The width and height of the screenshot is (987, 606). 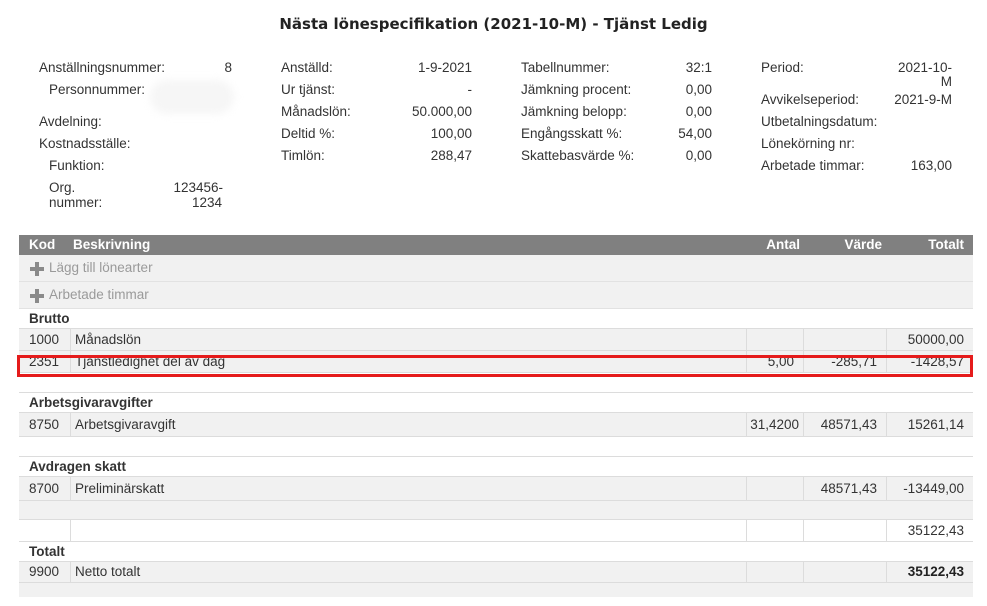 I want to click on utbetalningsdatum-label: Utbetalningsdatum:, so click(x=819, y=121).